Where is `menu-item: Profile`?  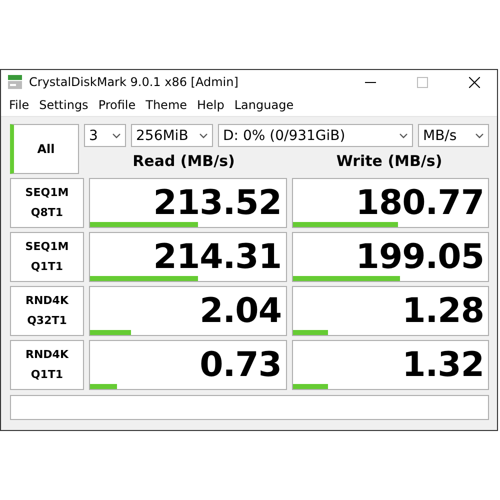 menu-item: Profile is located at coordinates (117, 105).